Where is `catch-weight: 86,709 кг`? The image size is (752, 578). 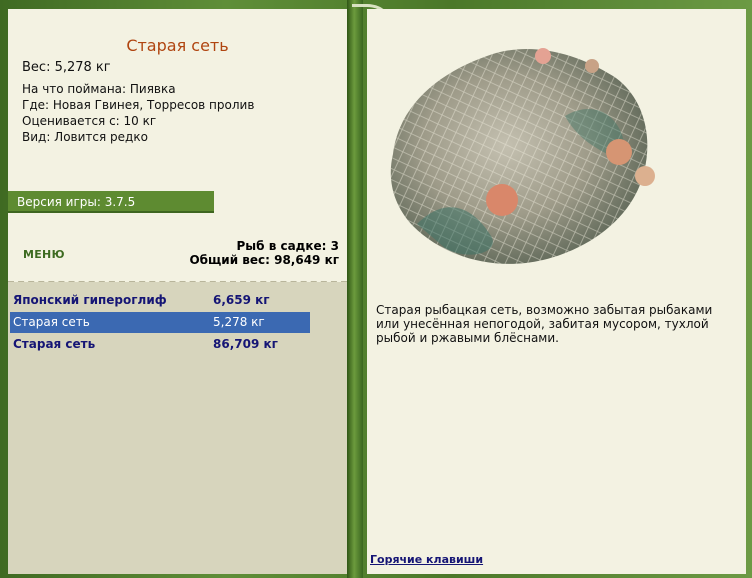 catch-weight: 86,709 кг is located at coordinates (245, 344).